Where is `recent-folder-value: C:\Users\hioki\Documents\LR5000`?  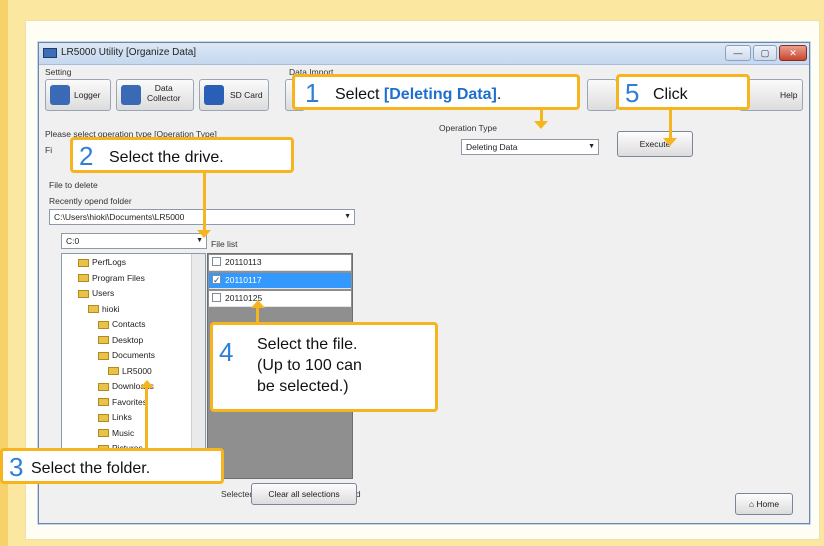 recent-folder-value: C:\Users\hioki\Documents\LR5000 is located at coordinates (119, 217).